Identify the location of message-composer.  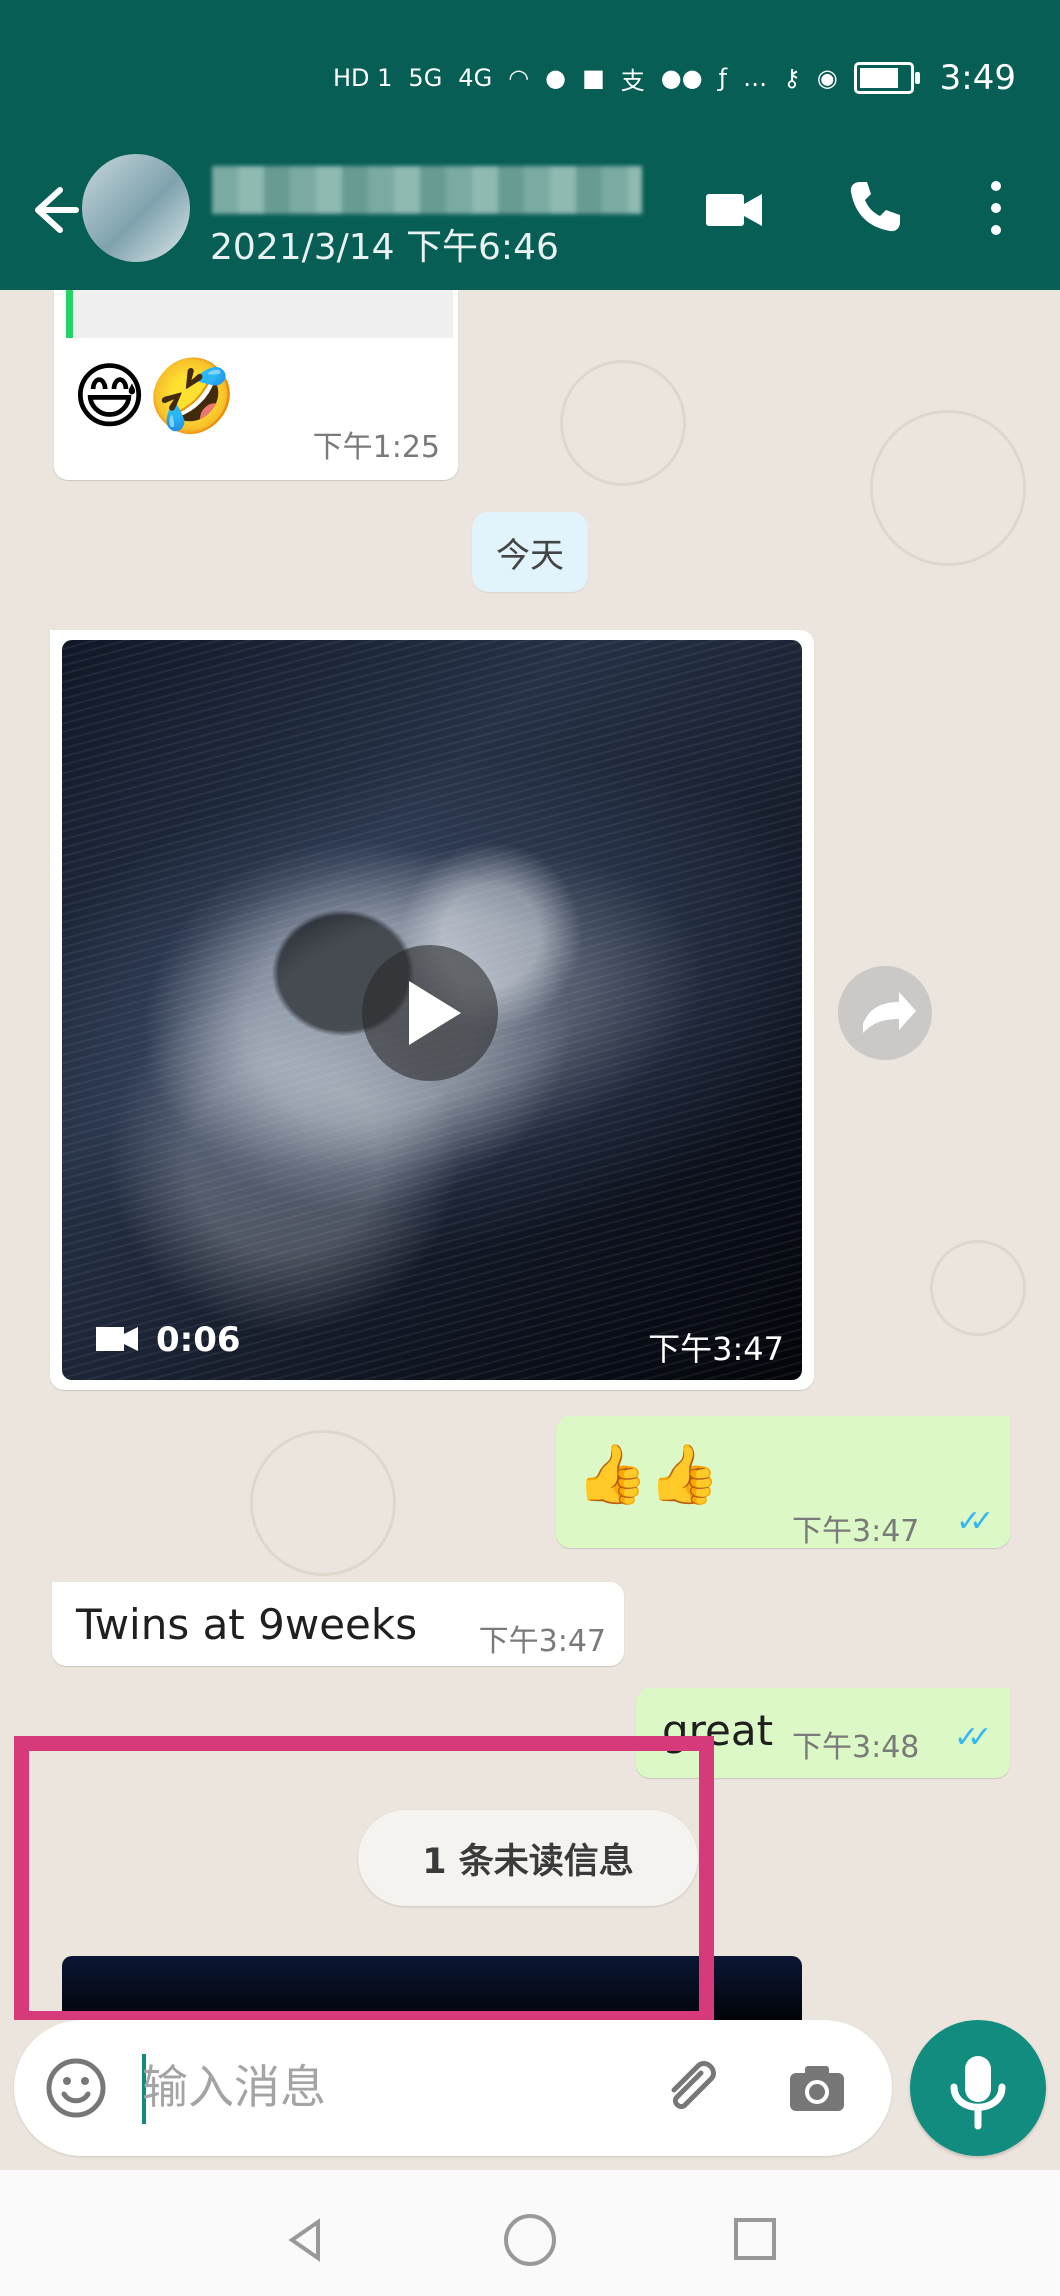
(453, 2088).